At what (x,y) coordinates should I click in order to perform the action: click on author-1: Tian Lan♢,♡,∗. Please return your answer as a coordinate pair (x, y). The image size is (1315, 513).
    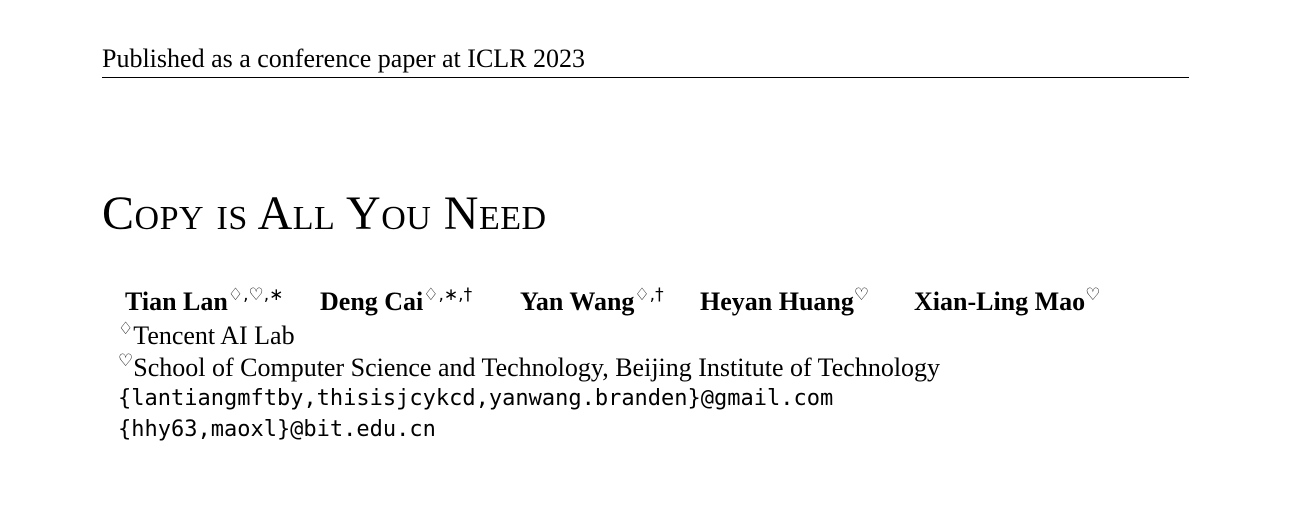
    Looking at the image, I should click on (204, 302).